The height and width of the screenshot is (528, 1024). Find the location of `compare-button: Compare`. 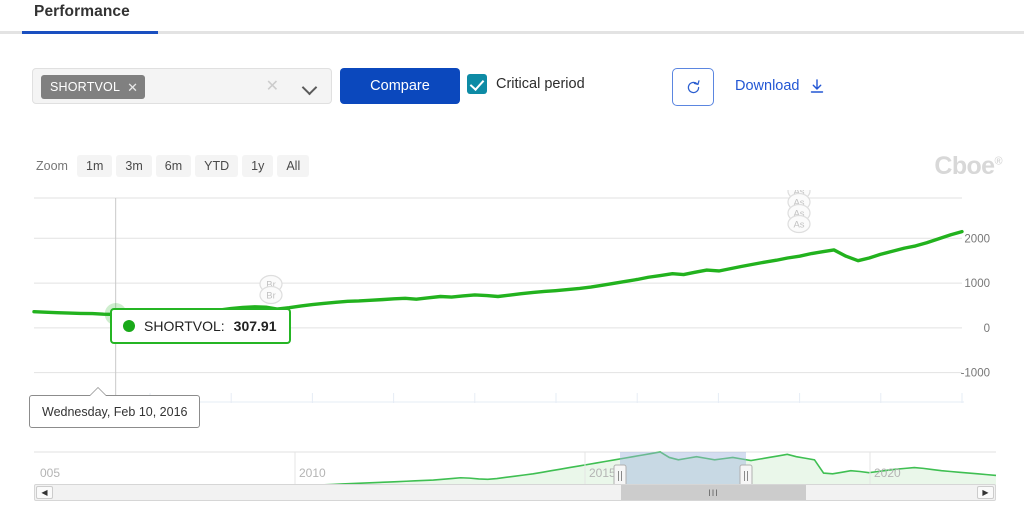

compare-button: Compare is located at coordinates (400, 86).